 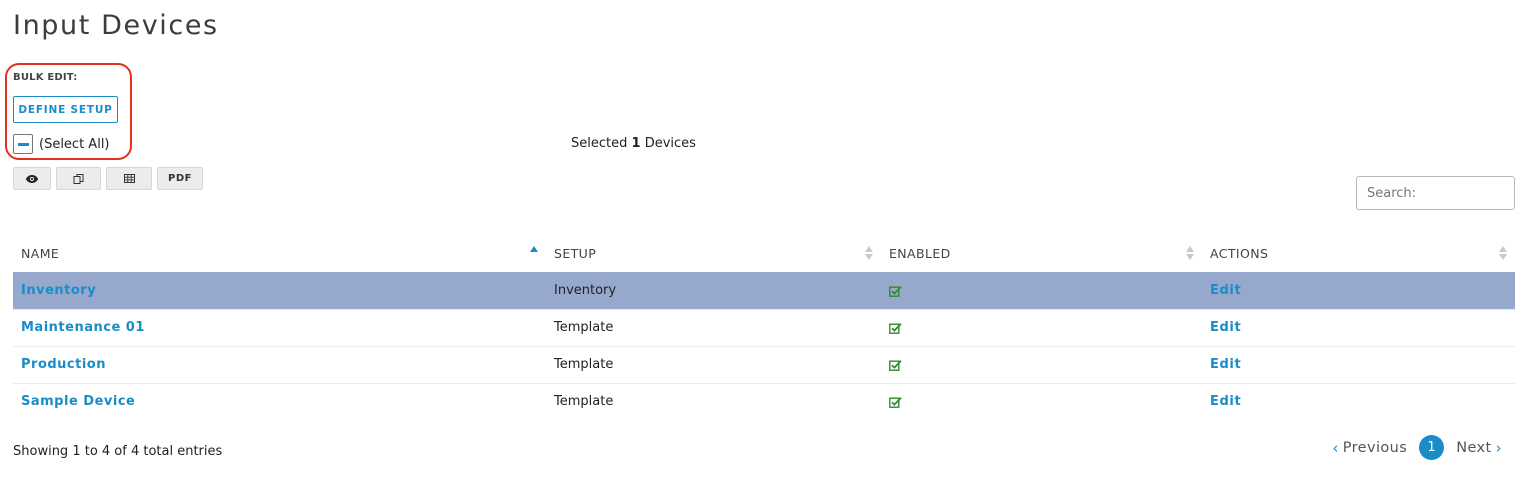 I want to click on previous-label: Previous, so click(x=1375, y=447).